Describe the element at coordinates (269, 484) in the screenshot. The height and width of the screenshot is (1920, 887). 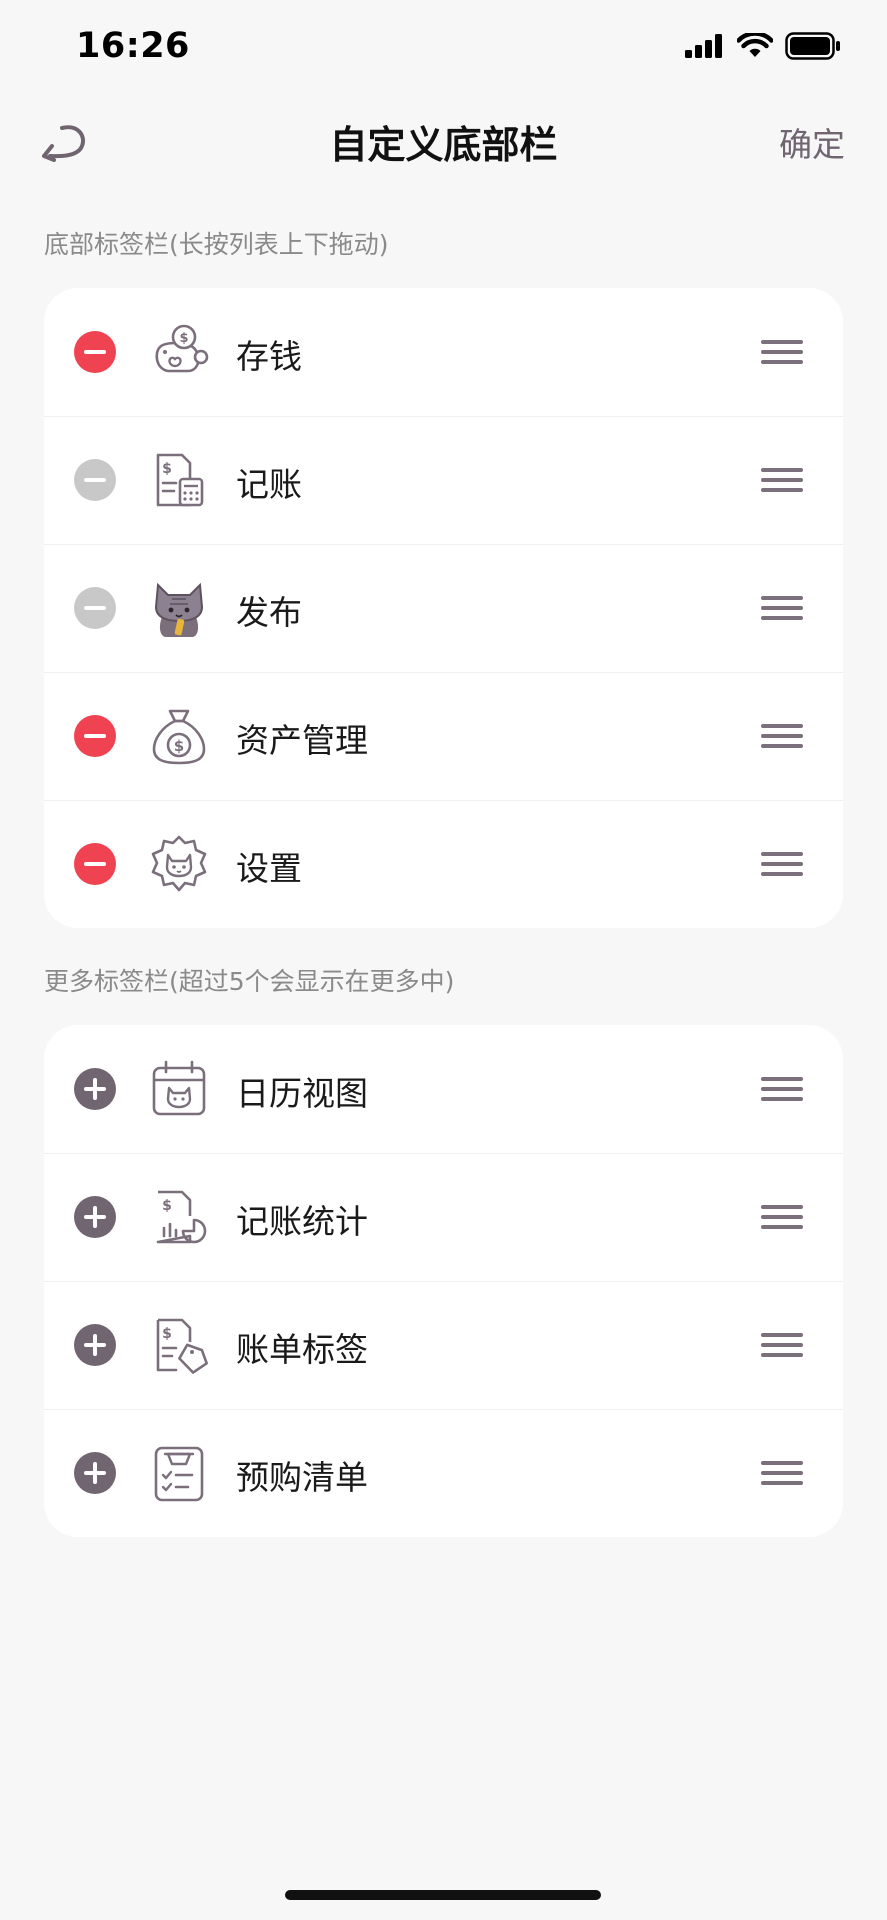
I see `list-item-label: 记账` at that location.